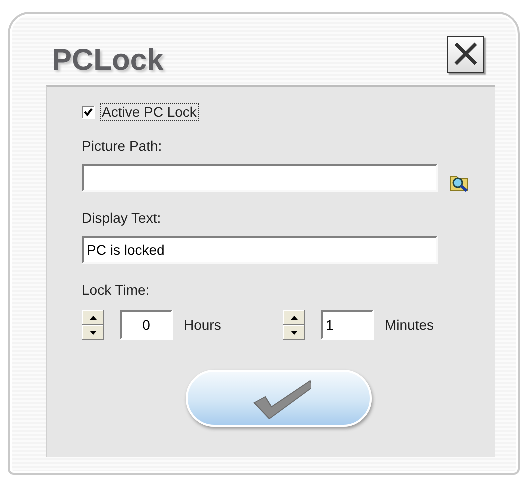  I want to click on close-icon, so click(465, 54).